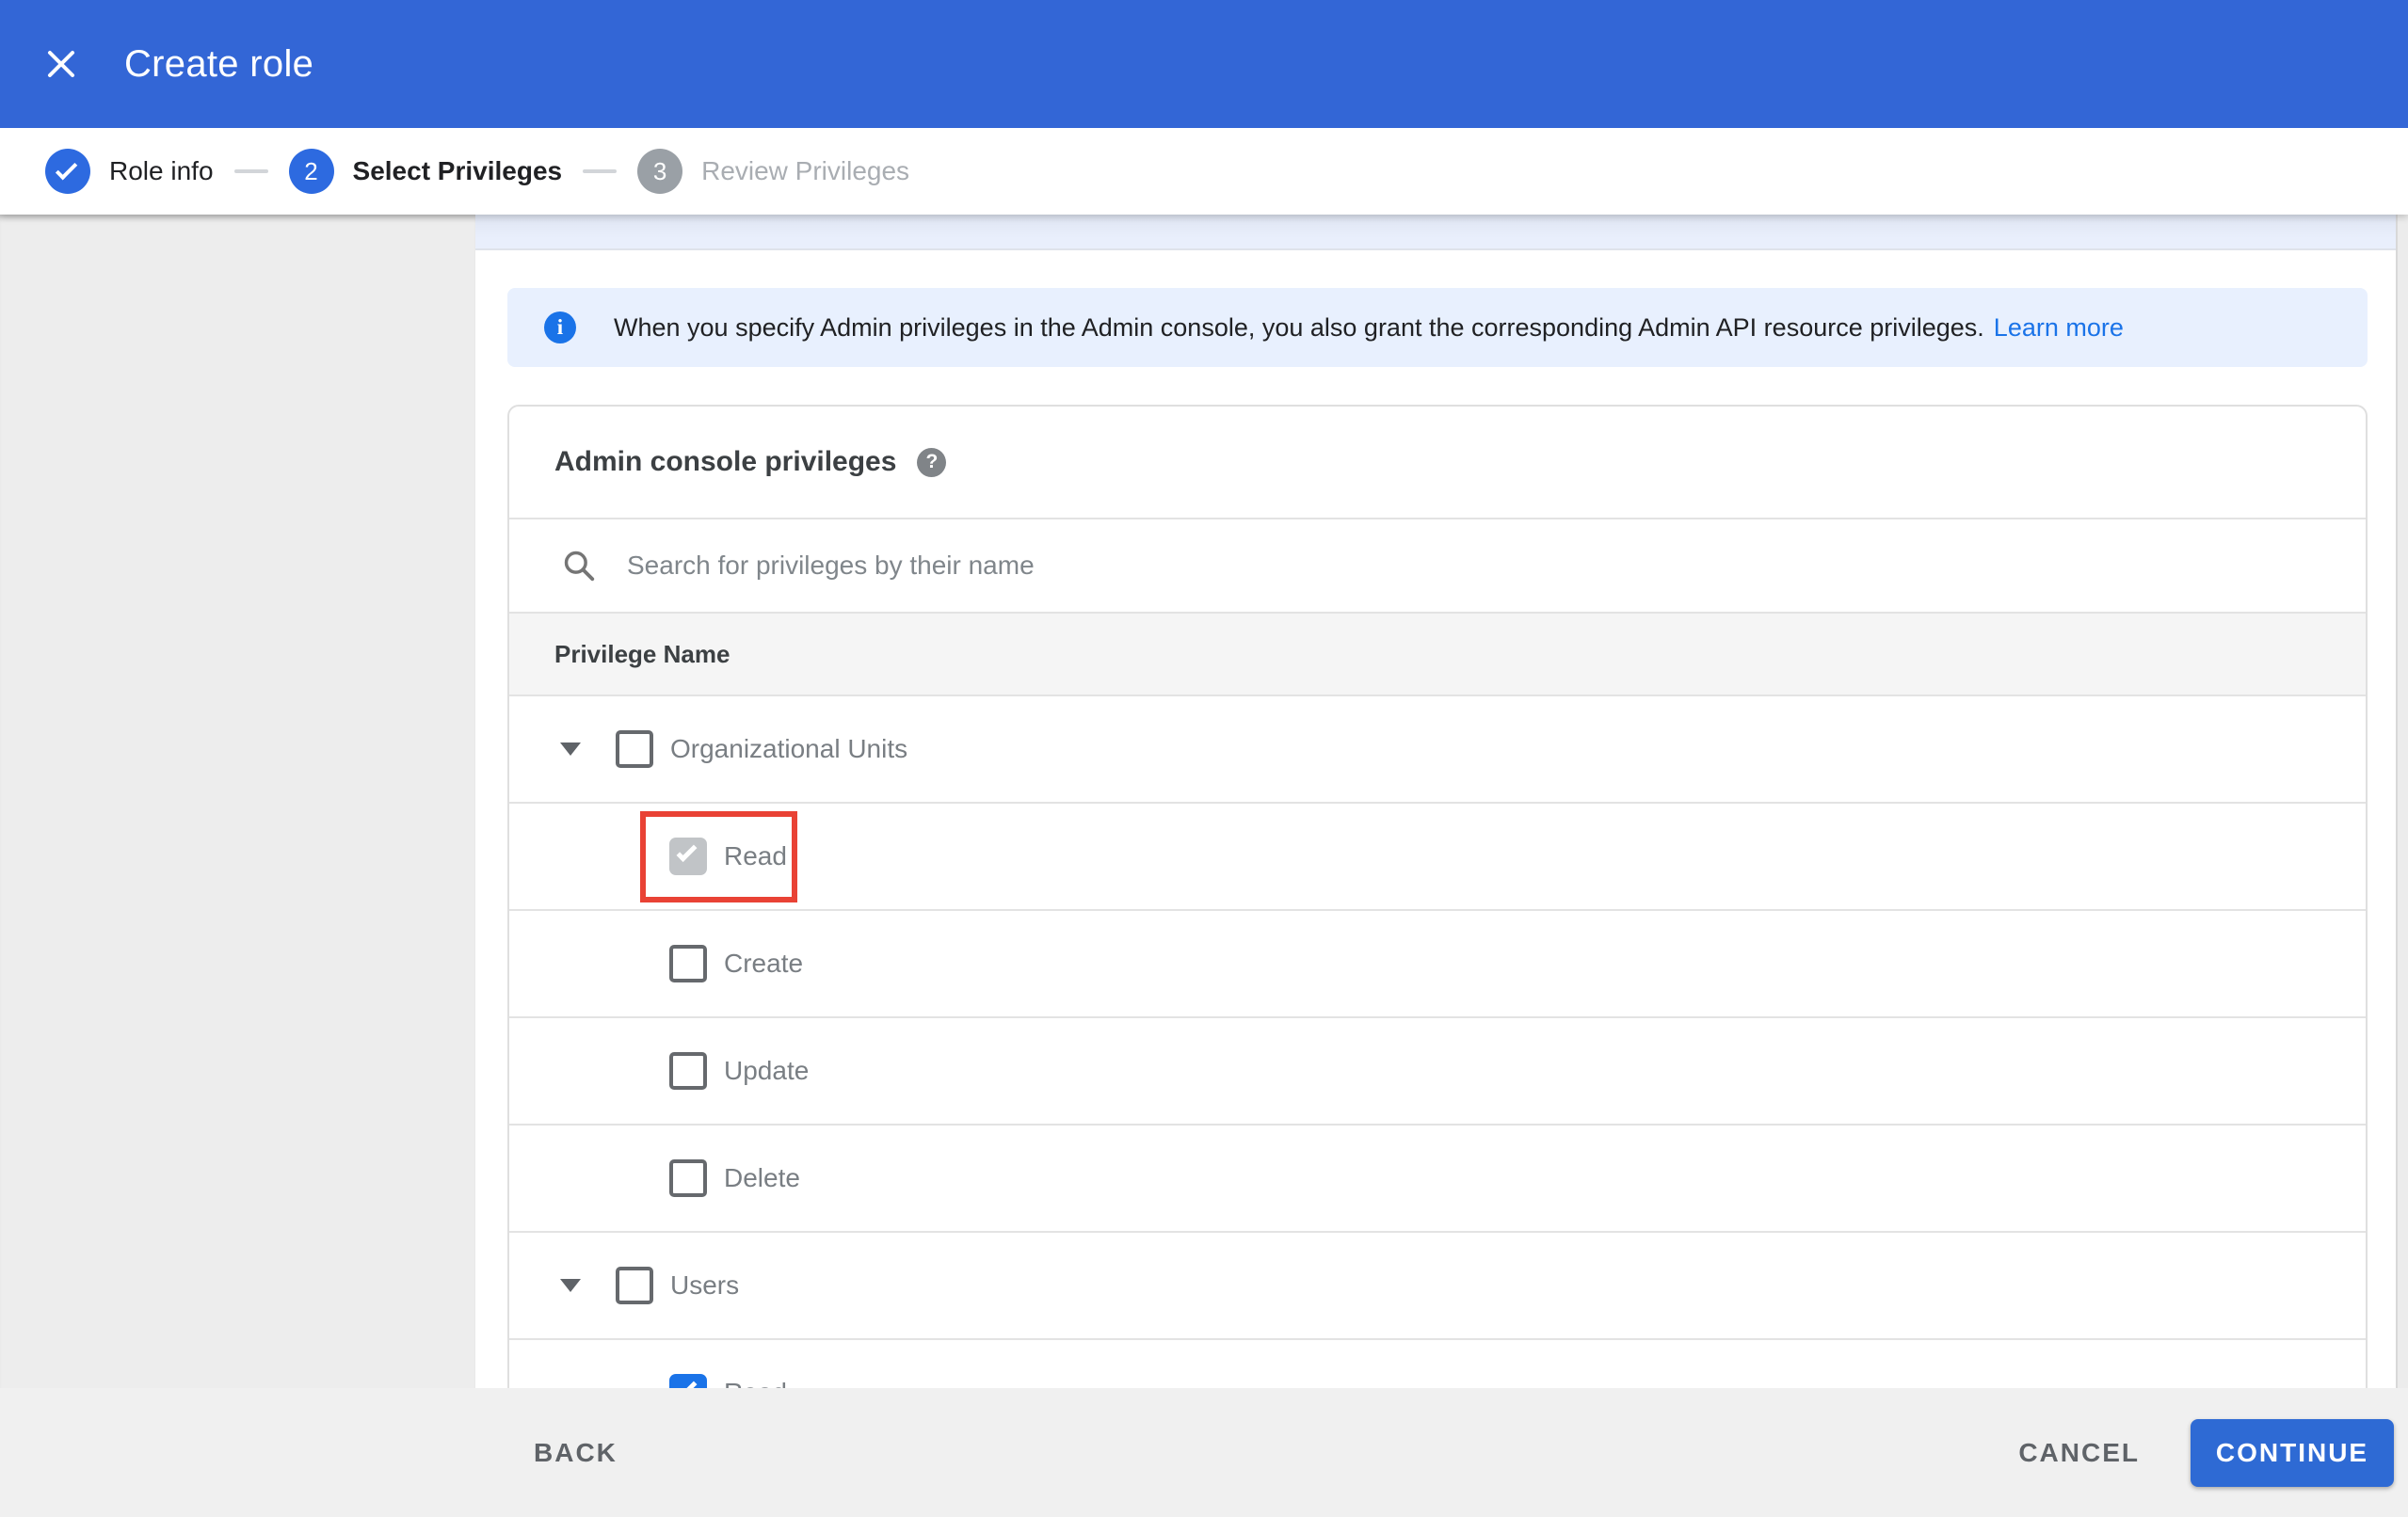 The width and height of the screenshot is (2408, 1517). I want to click on users-read-checkbox-checked, so click(688, 1381).